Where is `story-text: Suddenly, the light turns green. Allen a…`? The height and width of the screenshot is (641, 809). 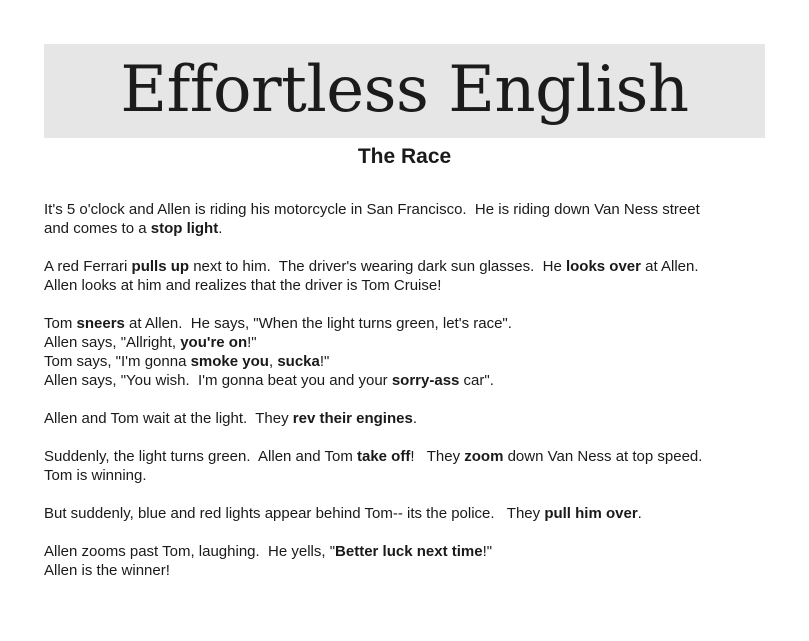 story-text: Suddenly, the light turns green. Allen a… is located at coordinates (200, 456).